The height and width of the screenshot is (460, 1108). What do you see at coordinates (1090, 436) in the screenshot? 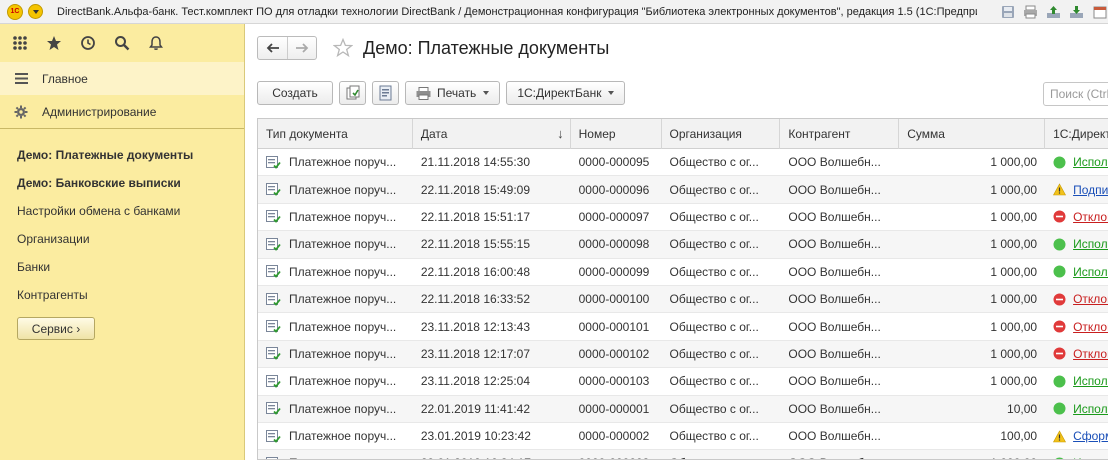
I see `status-link: Сформирован` at bounding box center [1090, 436].